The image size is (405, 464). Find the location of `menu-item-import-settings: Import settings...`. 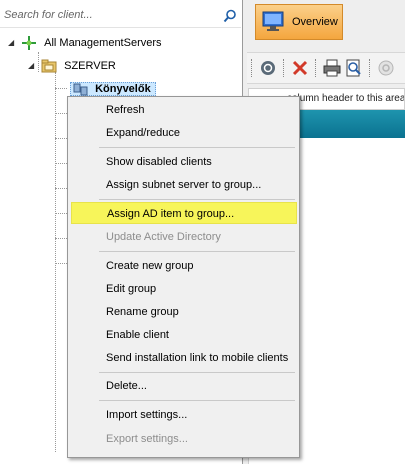

menu-item-import-settings: Import settings... is located at coordinates (184, 415).